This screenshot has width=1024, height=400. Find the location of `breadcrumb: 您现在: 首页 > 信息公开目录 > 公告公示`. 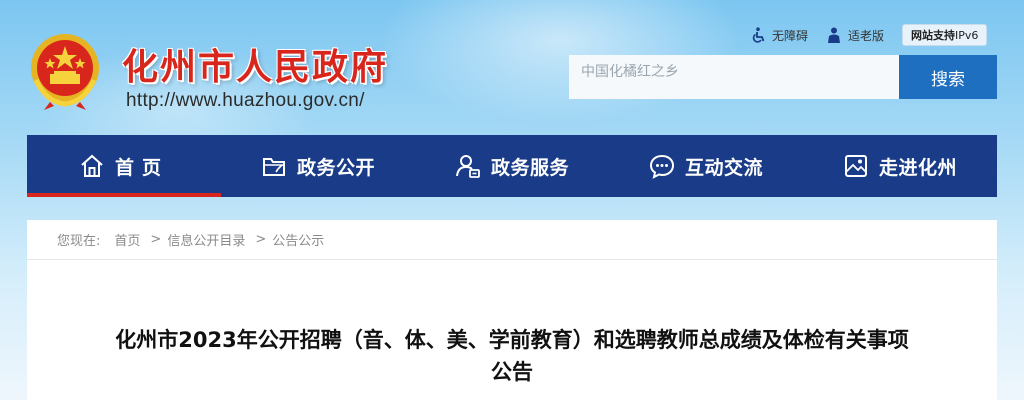

breadcrumb: 您现在: 首页 > 信息公开目录 > 公告公示 is located at coordinates (512, 240).